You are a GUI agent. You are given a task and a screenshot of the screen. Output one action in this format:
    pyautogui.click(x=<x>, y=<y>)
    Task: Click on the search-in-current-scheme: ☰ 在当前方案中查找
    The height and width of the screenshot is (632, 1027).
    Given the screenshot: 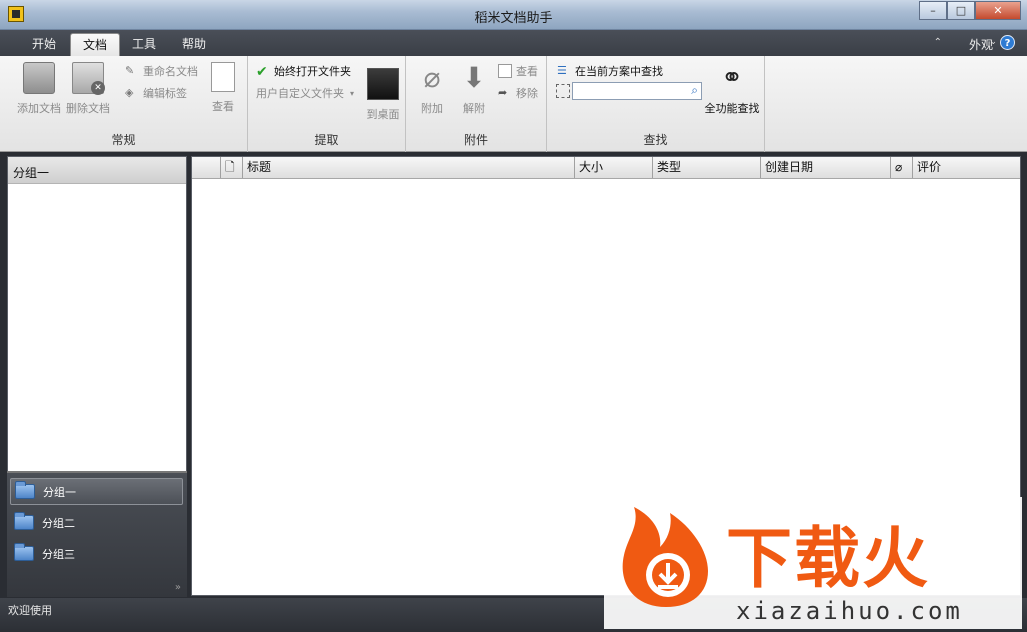 What is the action you would take?
    pyautogui.click(x=610, y=71)
    